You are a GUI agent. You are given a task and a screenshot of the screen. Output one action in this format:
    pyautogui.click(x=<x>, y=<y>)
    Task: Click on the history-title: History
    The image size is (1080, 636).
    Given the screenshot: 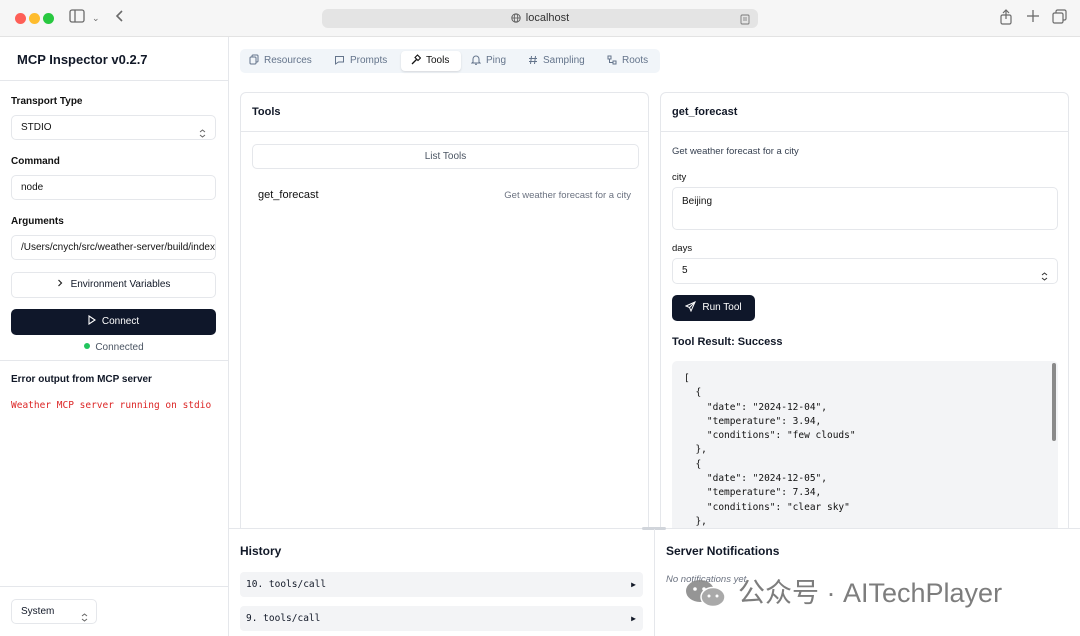 What is the action you would take?
    pyautogui.click(x=261, y=551)
    